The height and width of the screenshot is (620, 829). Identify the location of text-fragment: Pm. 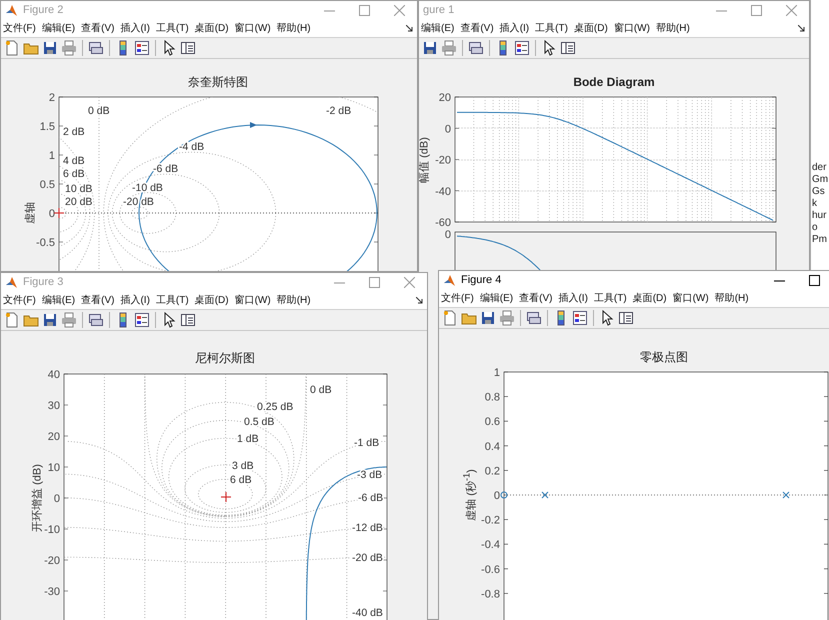
(820, 239).